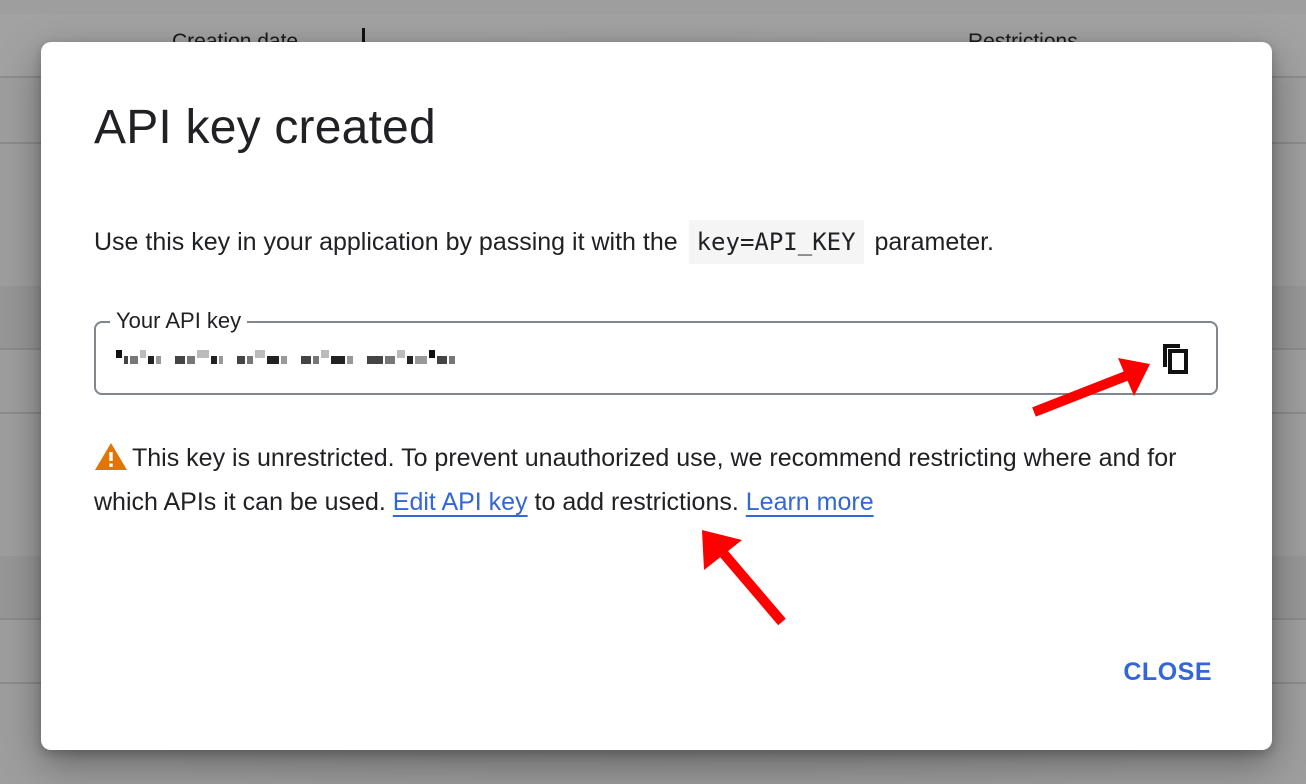 The image size is (1306, 784). Describe the element at coordinates (934, 242) in the screenshot. I see `description-text-after: parameter.` at that location.